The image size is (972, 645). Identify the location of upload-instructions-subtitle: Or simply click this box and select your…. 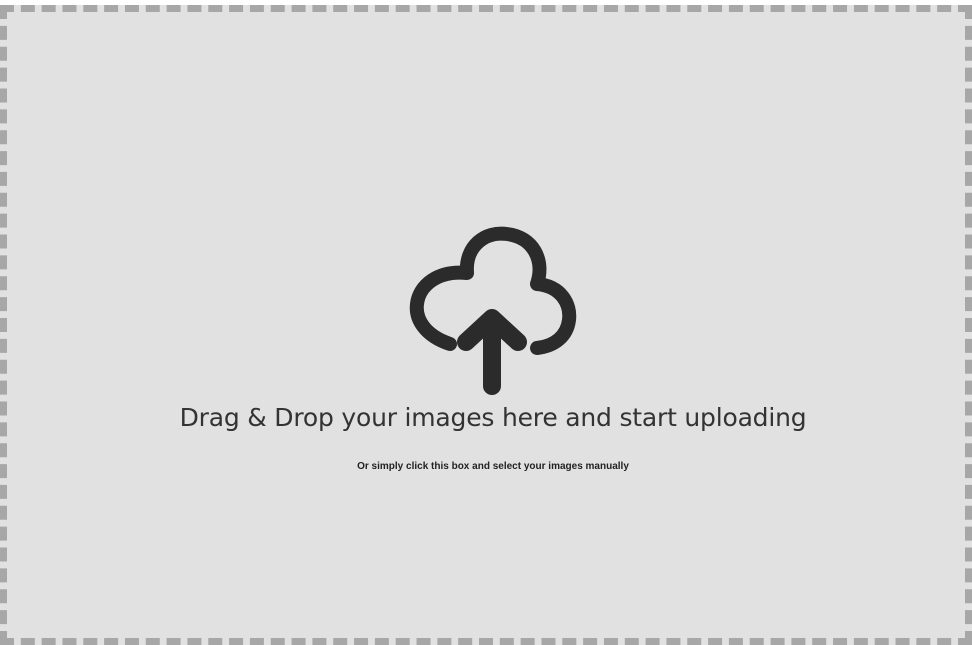
(493, 466).